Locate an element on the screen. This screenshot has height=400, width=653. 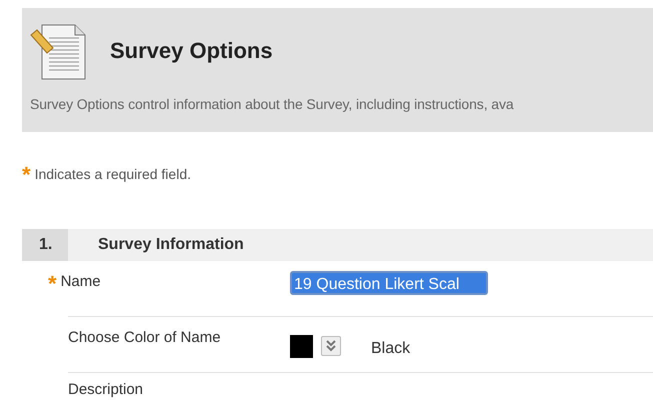
dropdown-button is located at coordinates (331, 346).